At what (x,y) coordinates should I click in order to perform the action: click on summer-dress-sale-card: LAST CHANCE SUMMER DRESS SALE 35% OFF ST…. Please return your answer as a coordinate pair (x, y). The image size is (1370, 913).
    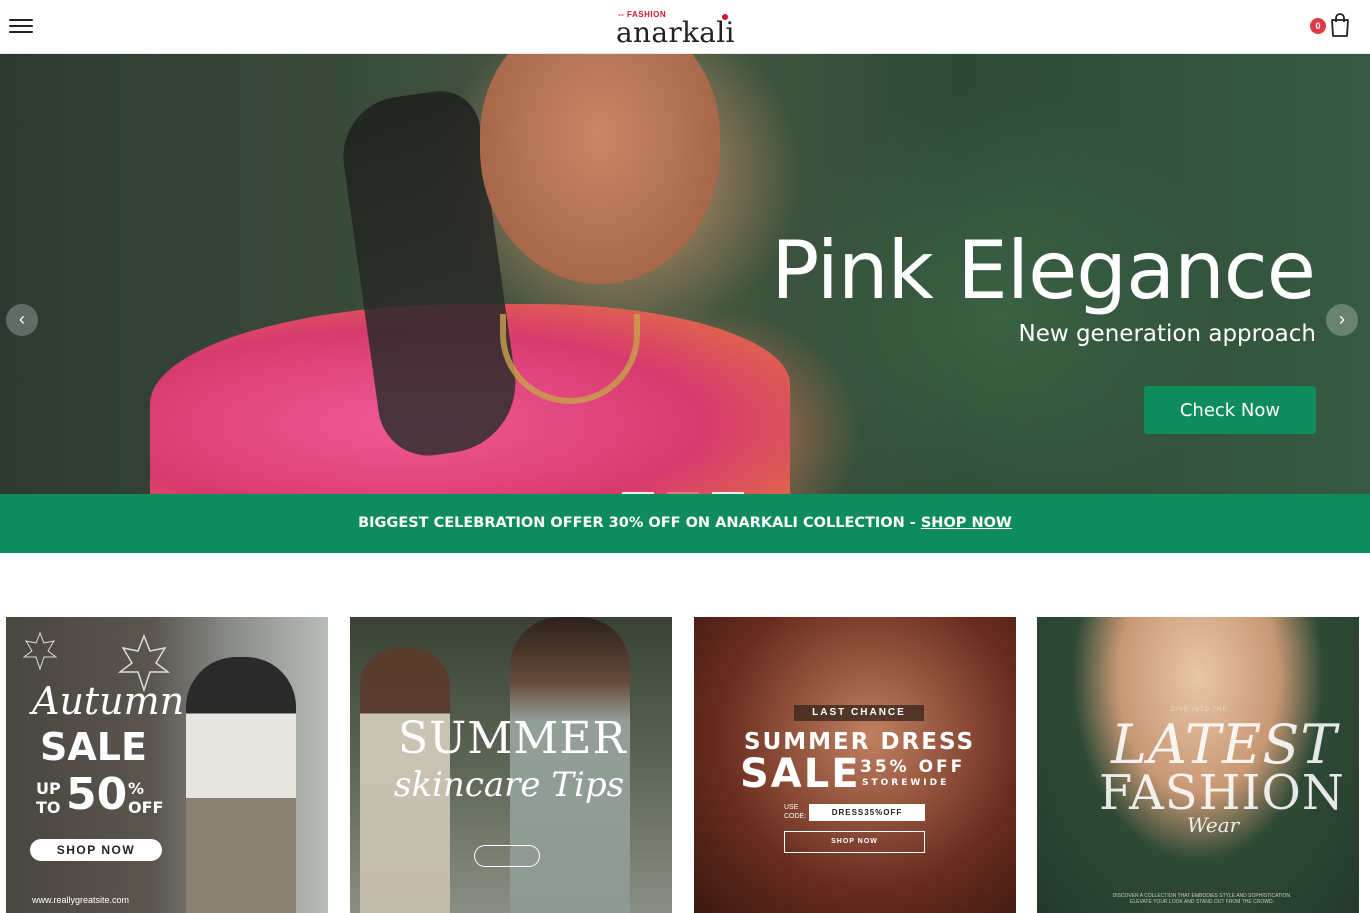
    Looking at the image, I should click on (855, 765).